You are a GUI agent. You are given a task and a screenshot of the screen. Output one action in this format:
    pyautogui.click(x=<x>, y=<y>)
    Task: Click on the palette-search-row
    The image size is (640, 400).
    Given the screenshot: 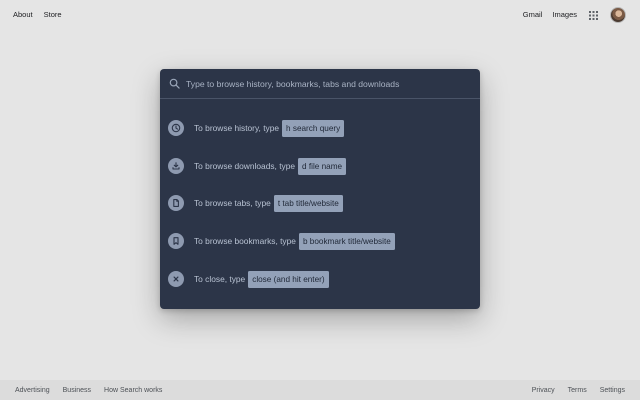 What is the action you would take?
    pyautogui.click(x=320, y=84)
    